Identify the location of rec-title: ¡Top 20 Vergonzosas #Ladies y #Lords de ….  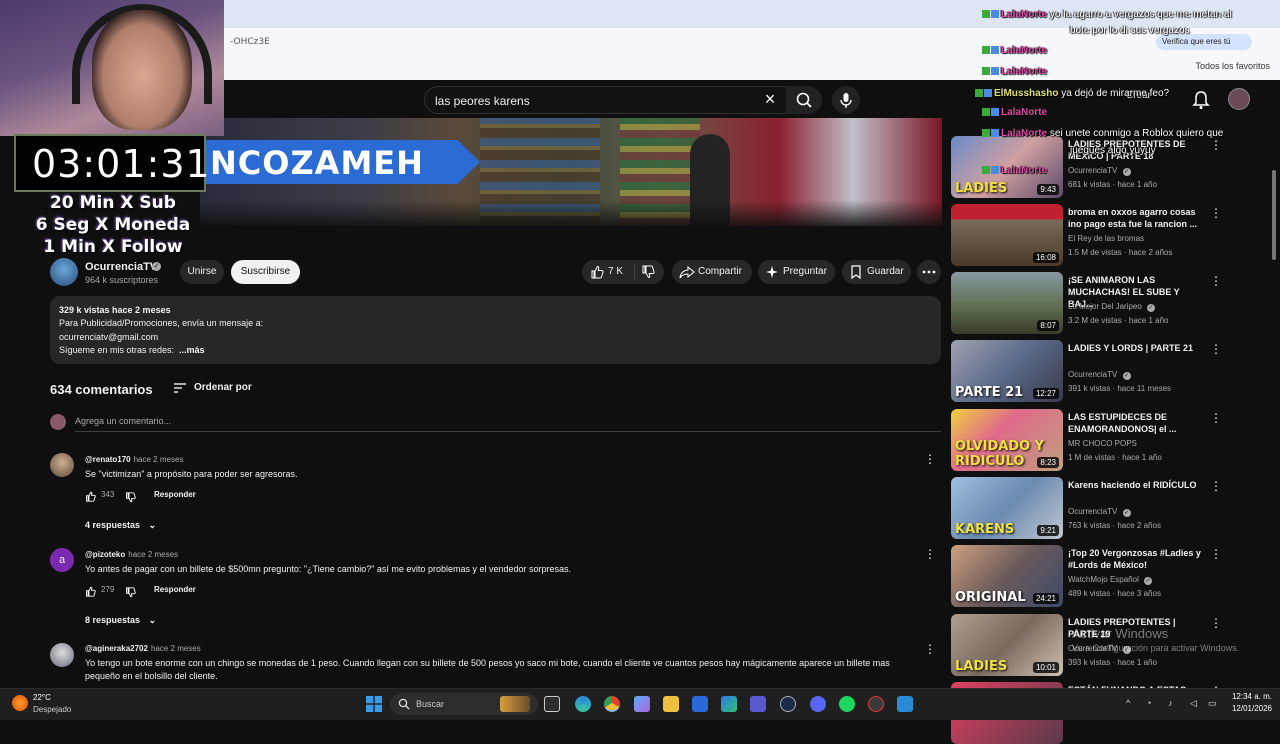
(1136, 559).